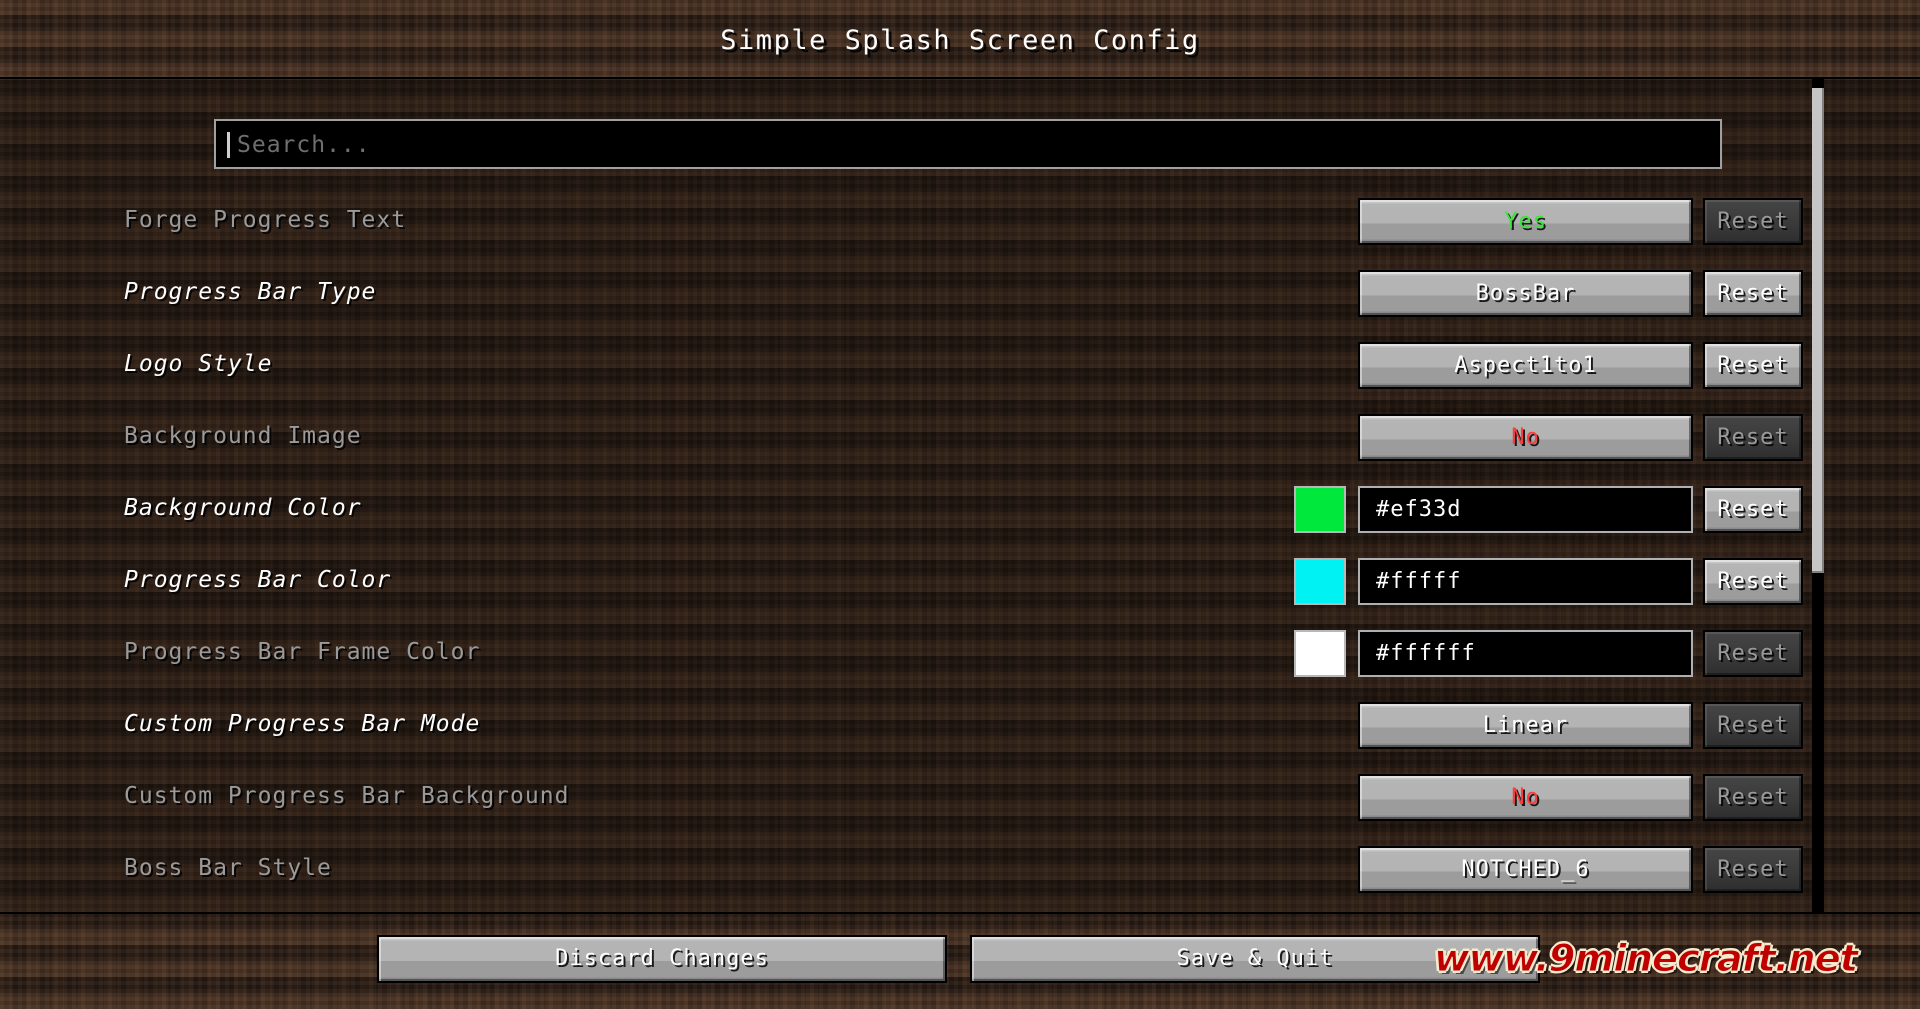 The height and width of the screenshot is (1009, 1920). I want to click on config-value-label: BossBar, so click(1525, 293).